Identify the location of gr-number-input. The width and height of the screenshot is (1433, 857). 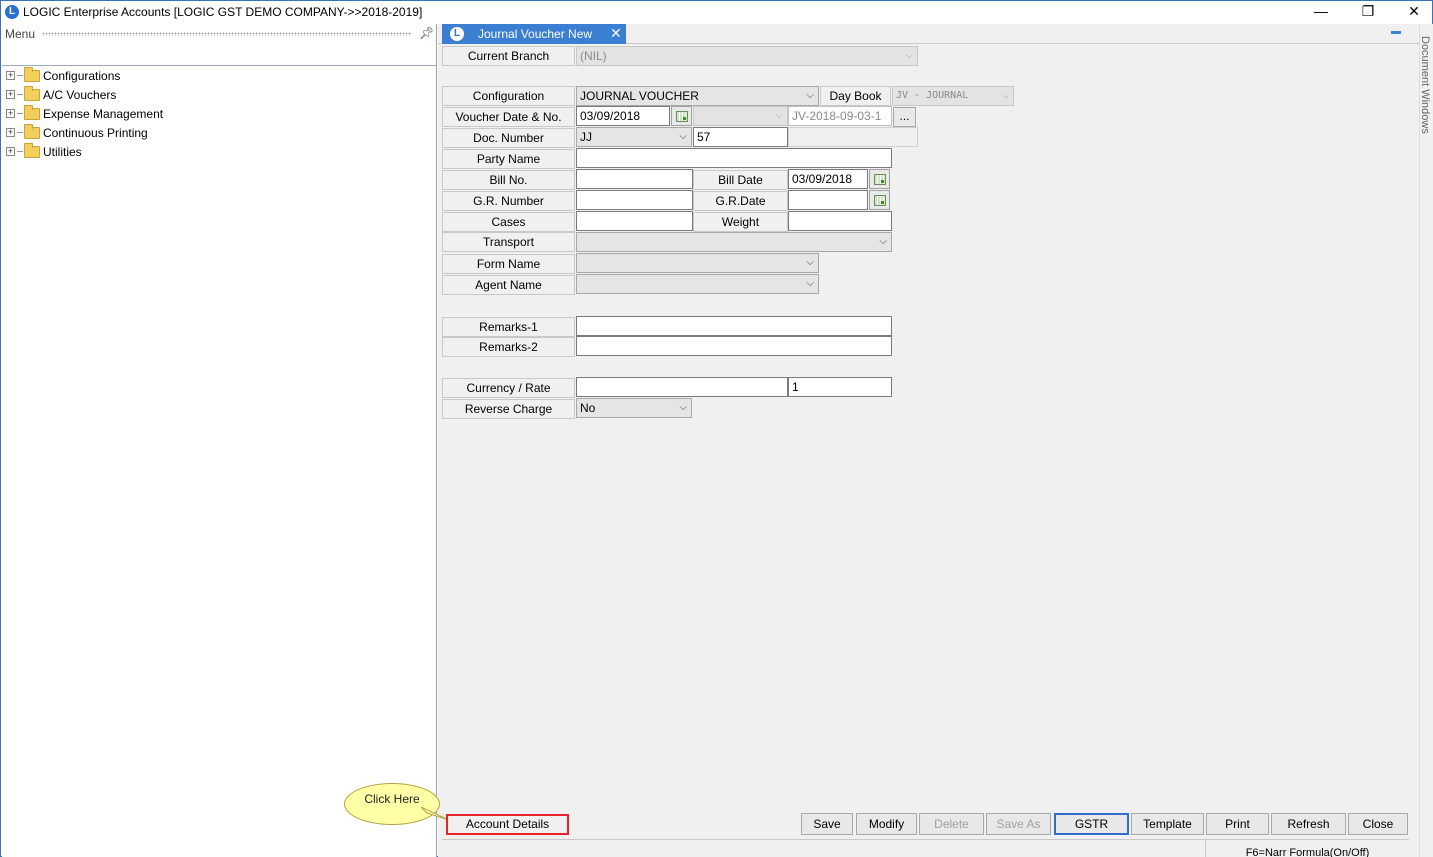
(634, 200).